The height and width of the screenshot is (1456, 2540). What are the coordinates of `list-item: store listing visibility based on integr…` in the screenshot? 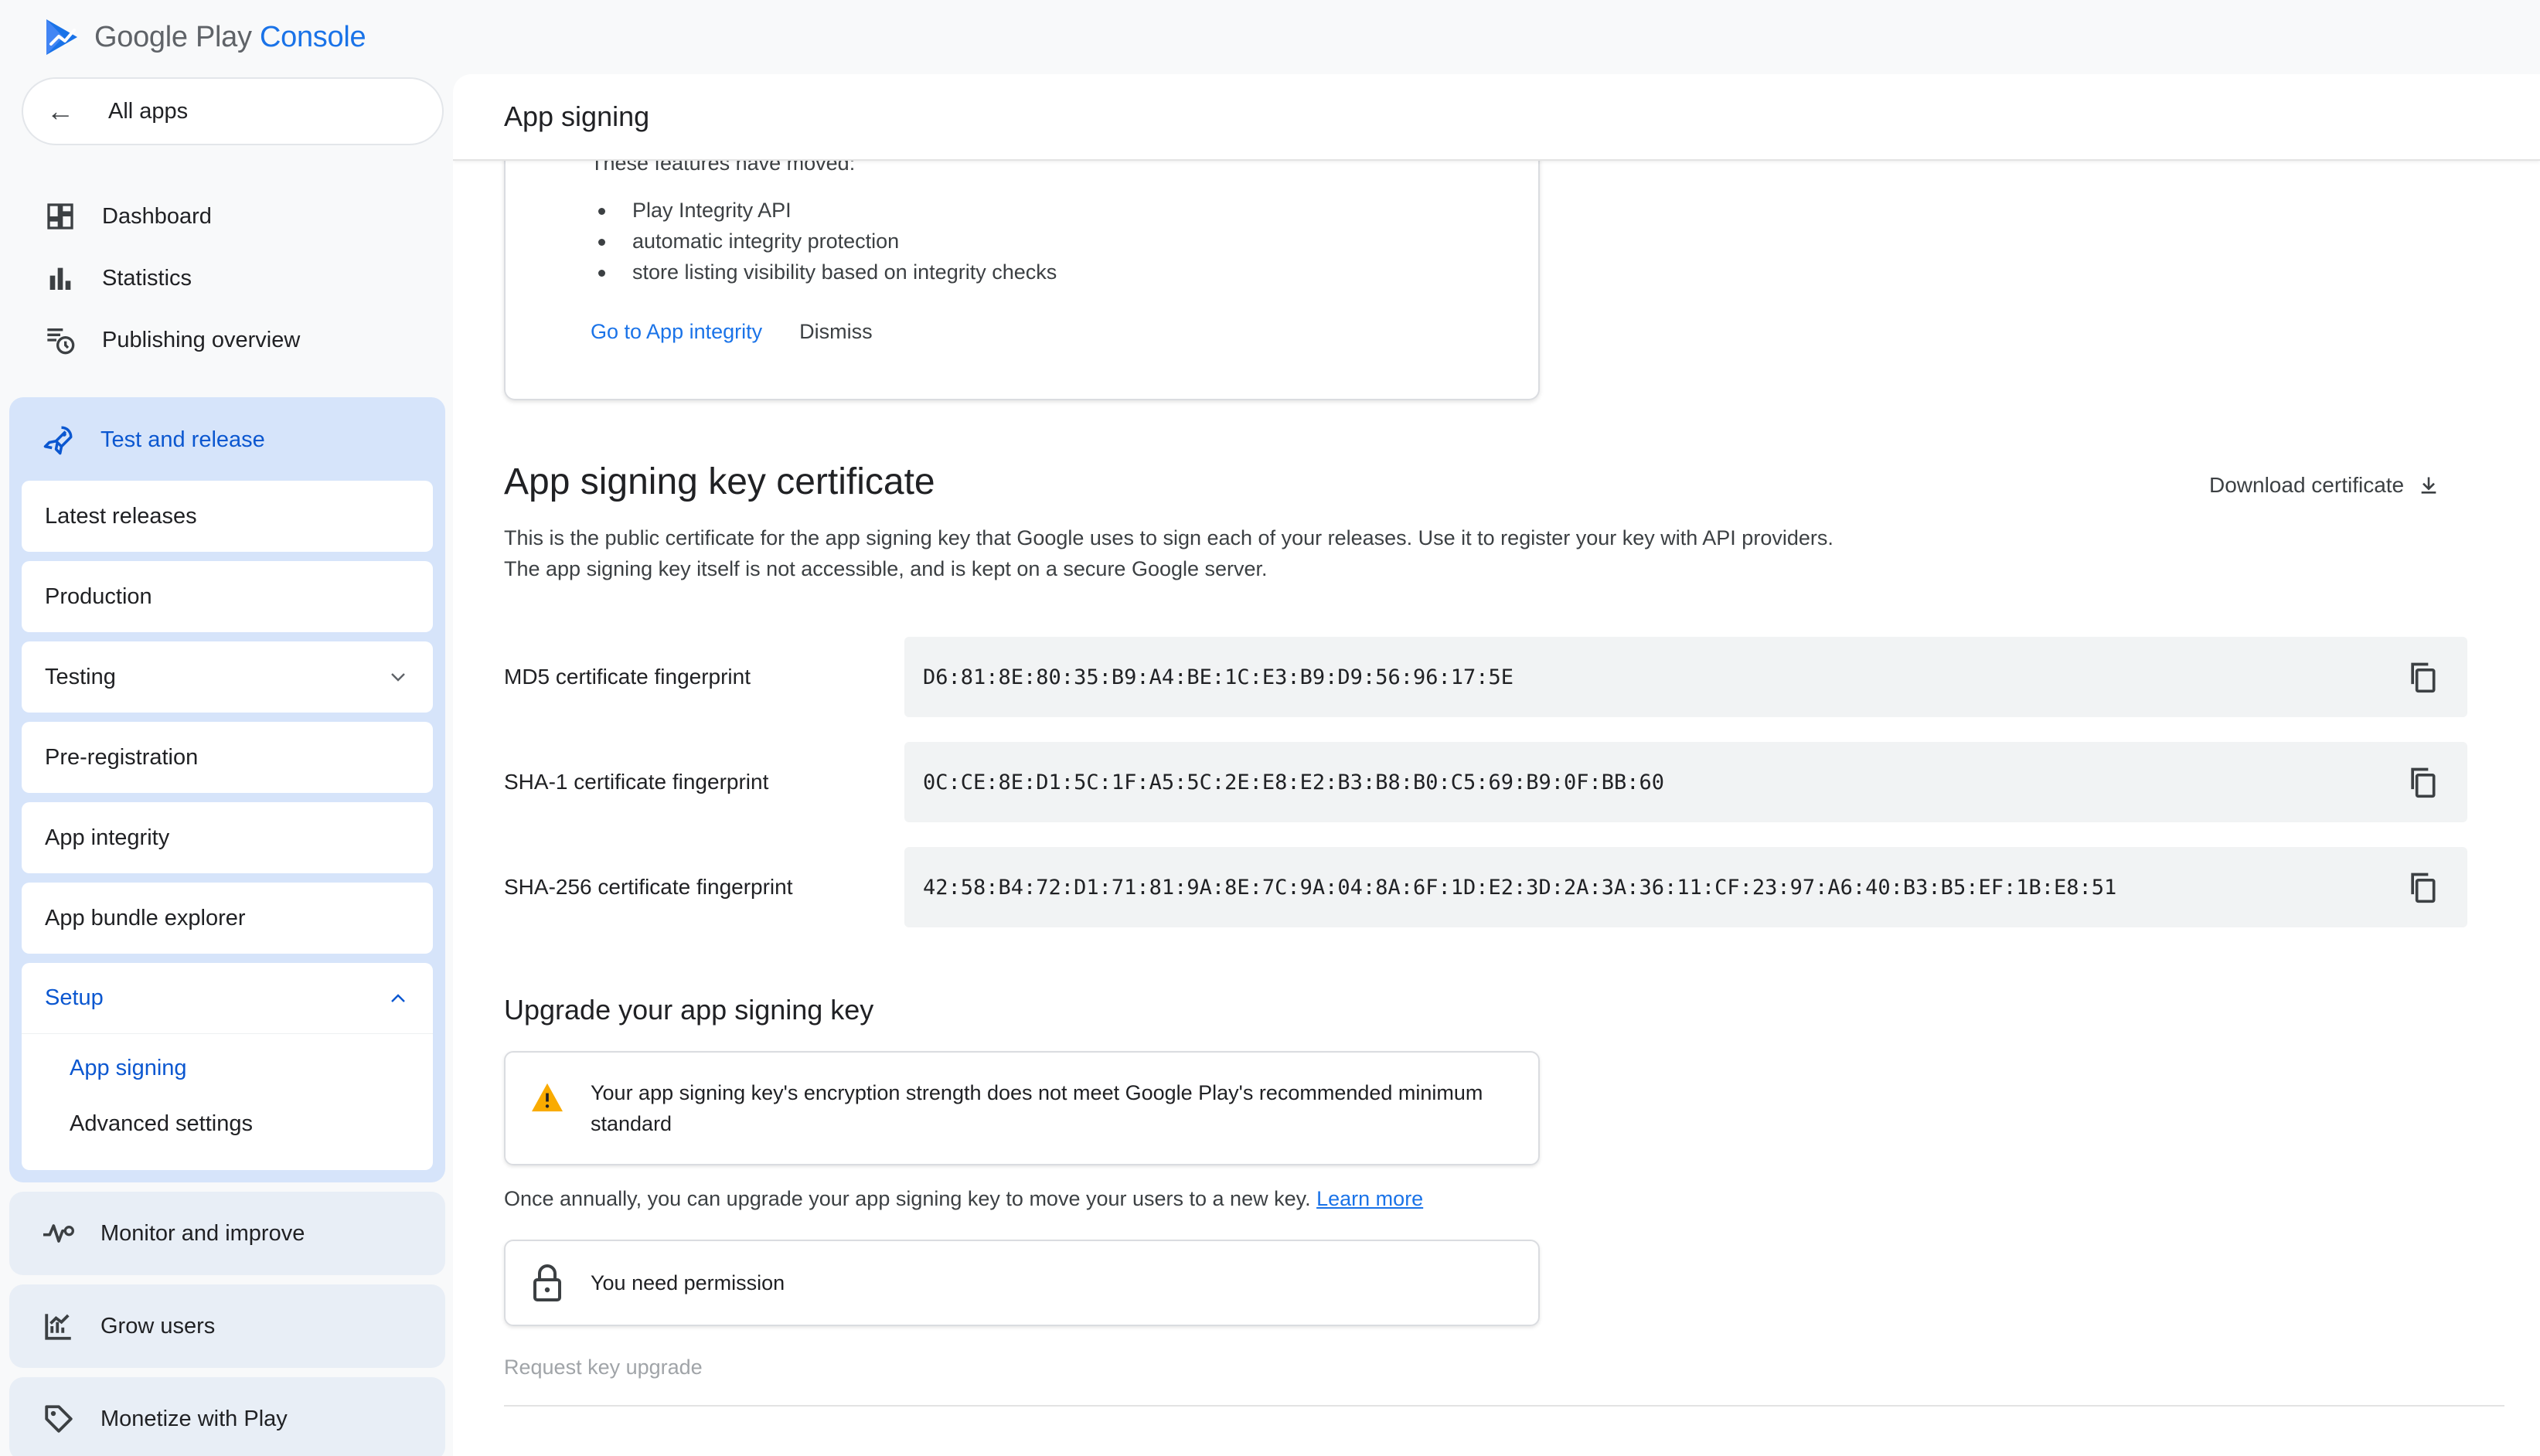 It's located at (826, 272).